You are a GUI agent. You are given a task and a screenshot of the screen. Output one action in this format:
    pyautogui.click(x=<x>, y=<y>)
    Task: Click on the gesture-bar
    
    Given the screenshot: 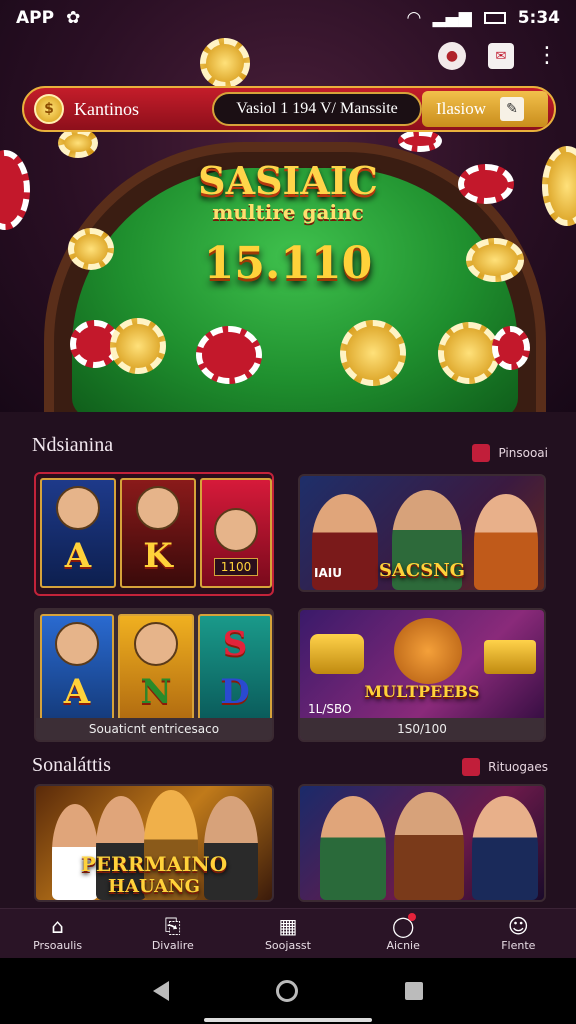 What is the action you would take?
    pyautogui.click(x=288, y=1020)
    